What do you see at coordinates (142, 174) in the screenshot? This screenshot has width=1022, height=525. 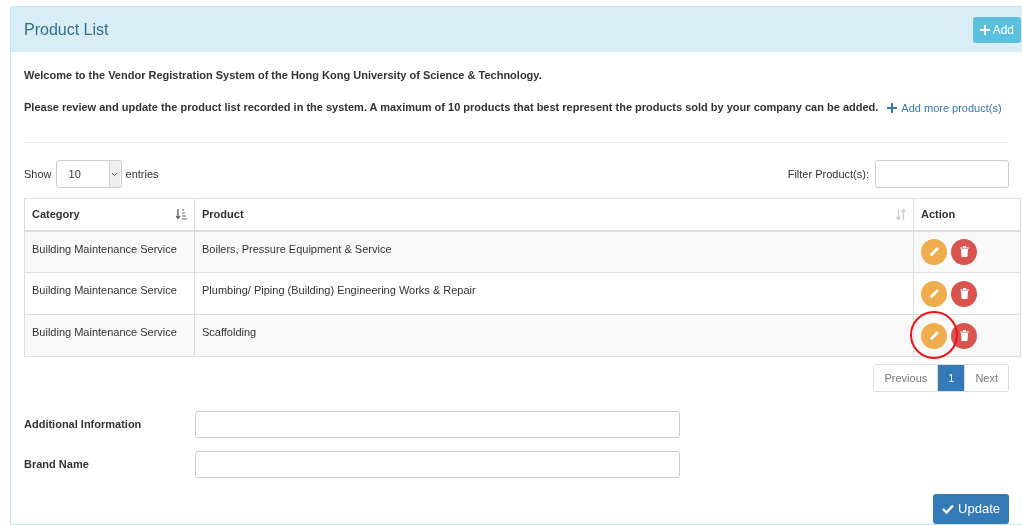 I see `entries-label: entries` at bounding box center [142, 174].